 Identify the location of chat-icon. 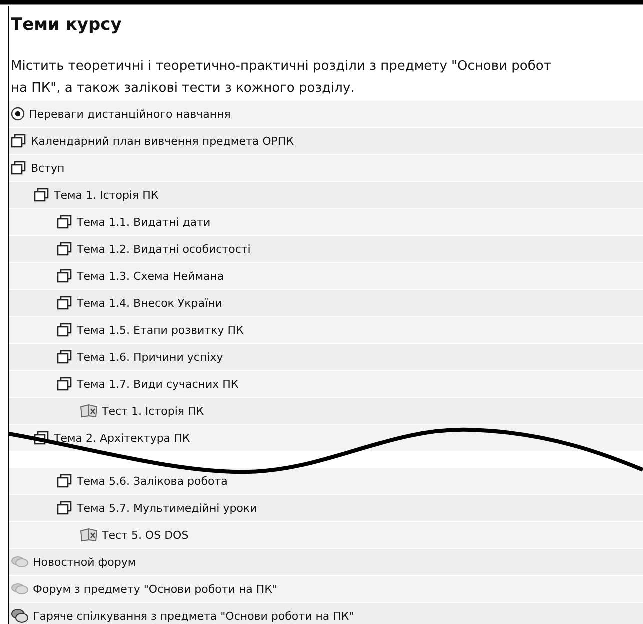
(20, 616).